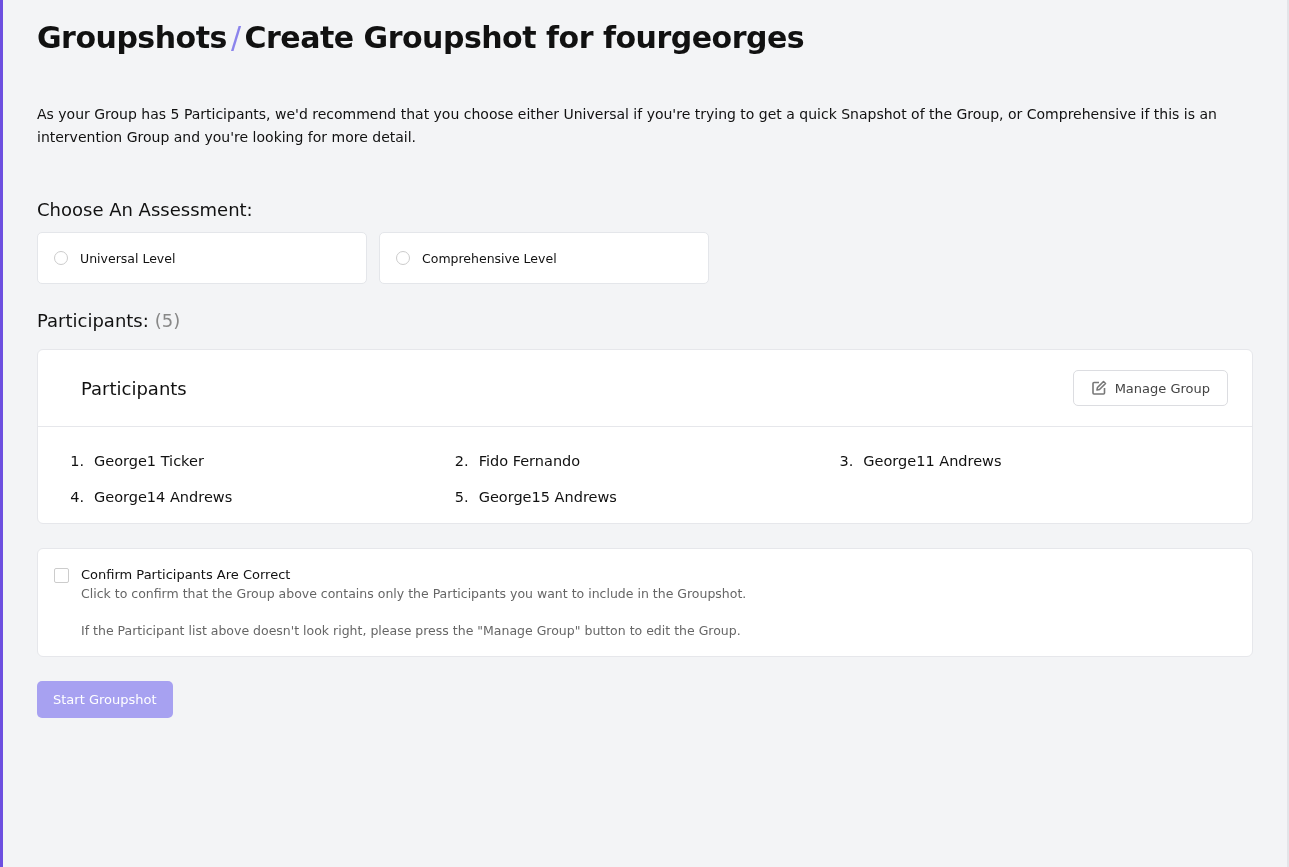  Describe the element at coordinates (411, 630) in the screenshot. I see `help-text: If the Participant list above doesn't look right, please press the "Manage Group" button to edit the Group.` at that location.